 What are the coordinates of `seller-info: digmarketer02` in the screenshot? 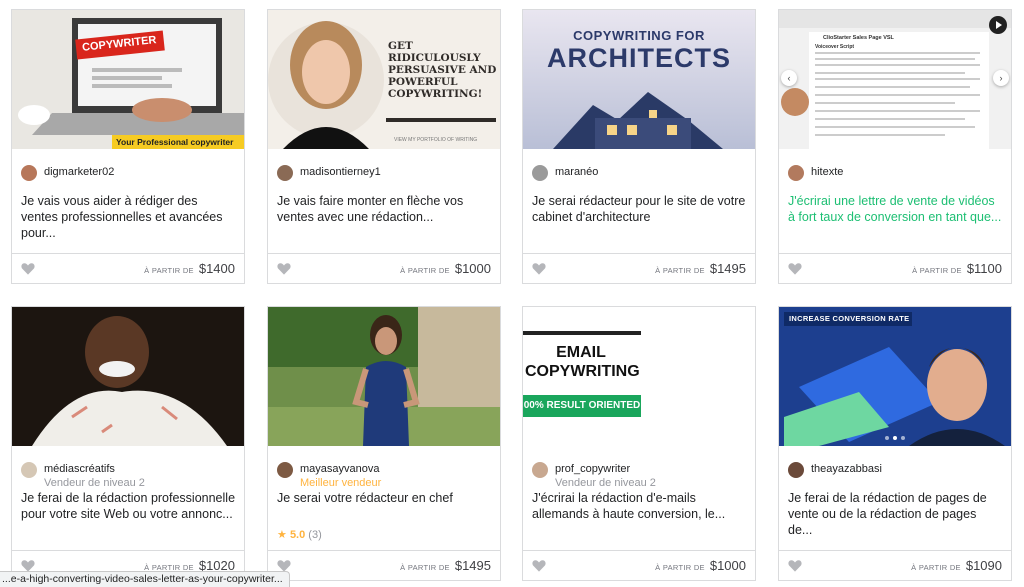 It's located at (67, 171).